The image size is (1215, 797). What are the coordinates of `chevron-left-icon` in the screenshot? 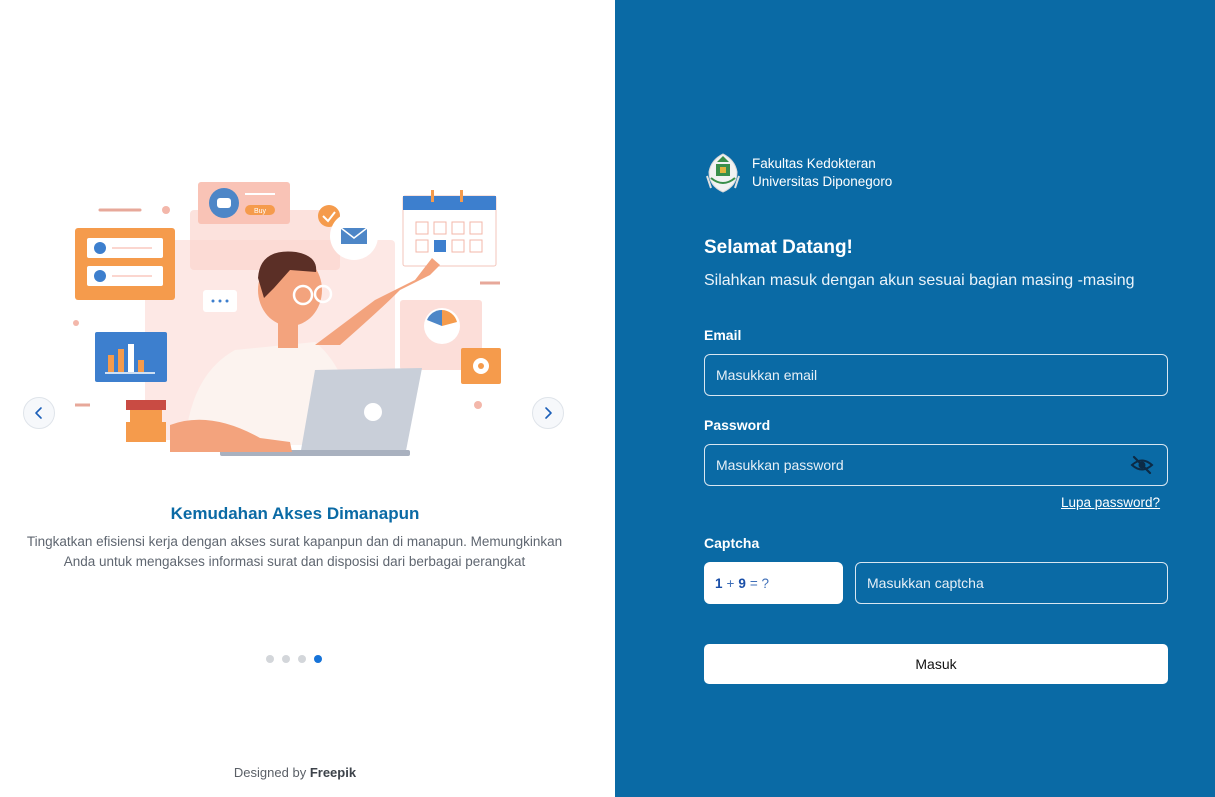 It's located at (38, 413).